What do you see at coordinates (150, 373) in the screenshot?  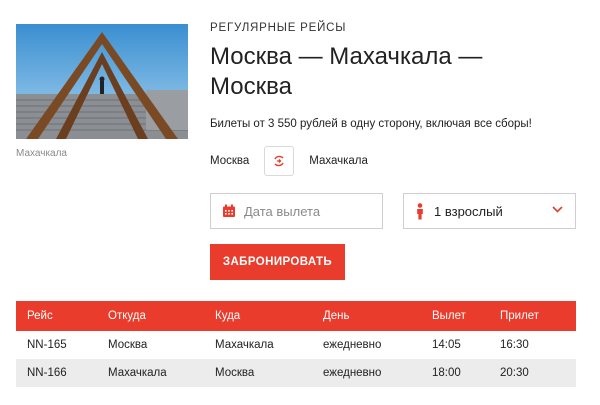 I see `cell-from: Махачкала` at bounding box center [150, 373].